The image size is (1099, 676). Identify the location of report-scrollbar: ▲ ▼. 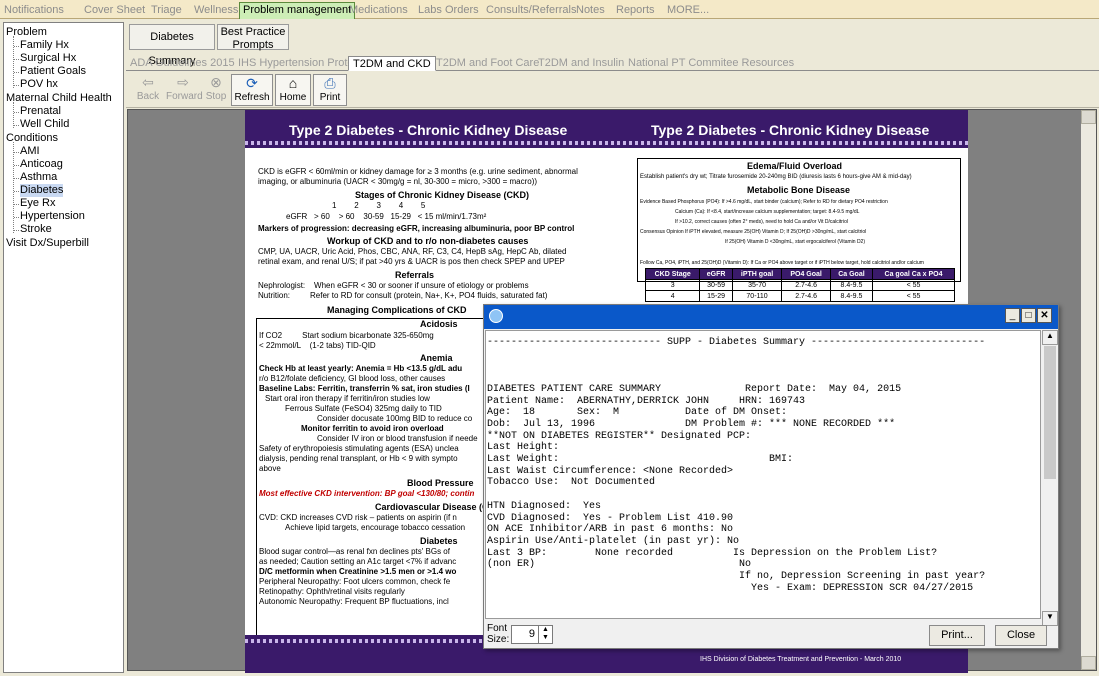
(1050, 478).